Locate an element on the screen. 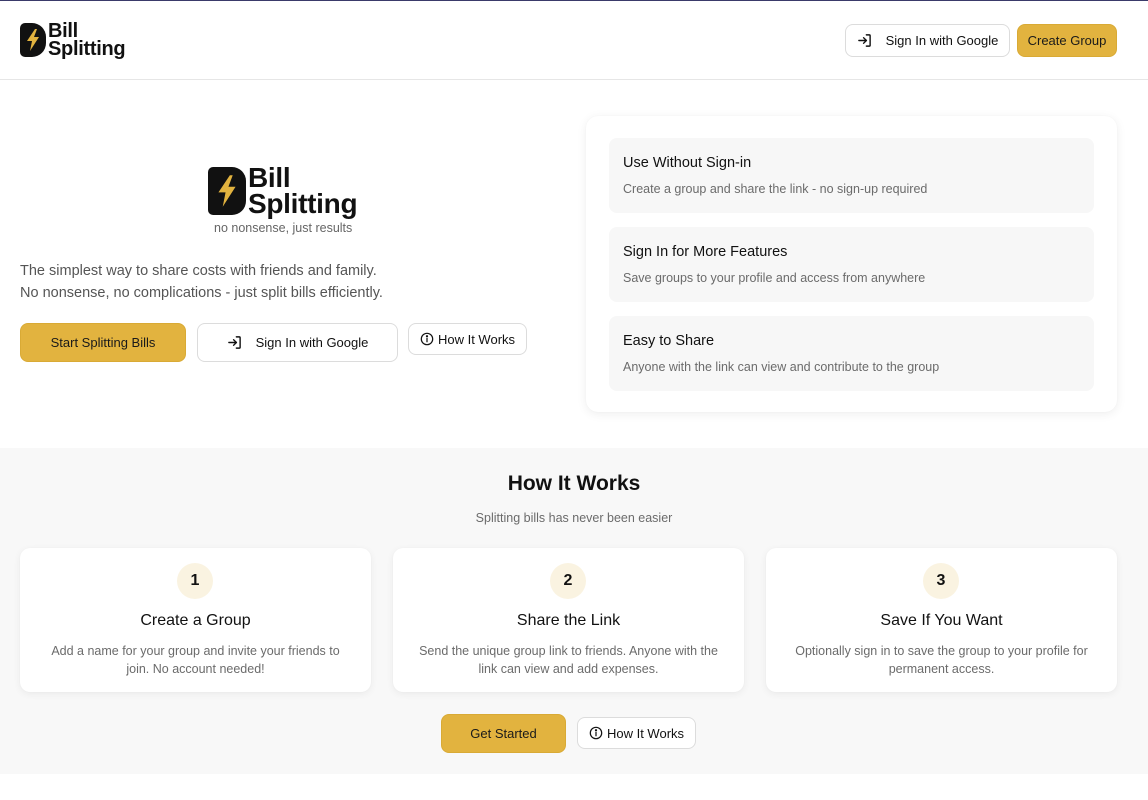 The image size is (1148, 800). create-group-label: Create Group is located at coordinates (1067, 40).